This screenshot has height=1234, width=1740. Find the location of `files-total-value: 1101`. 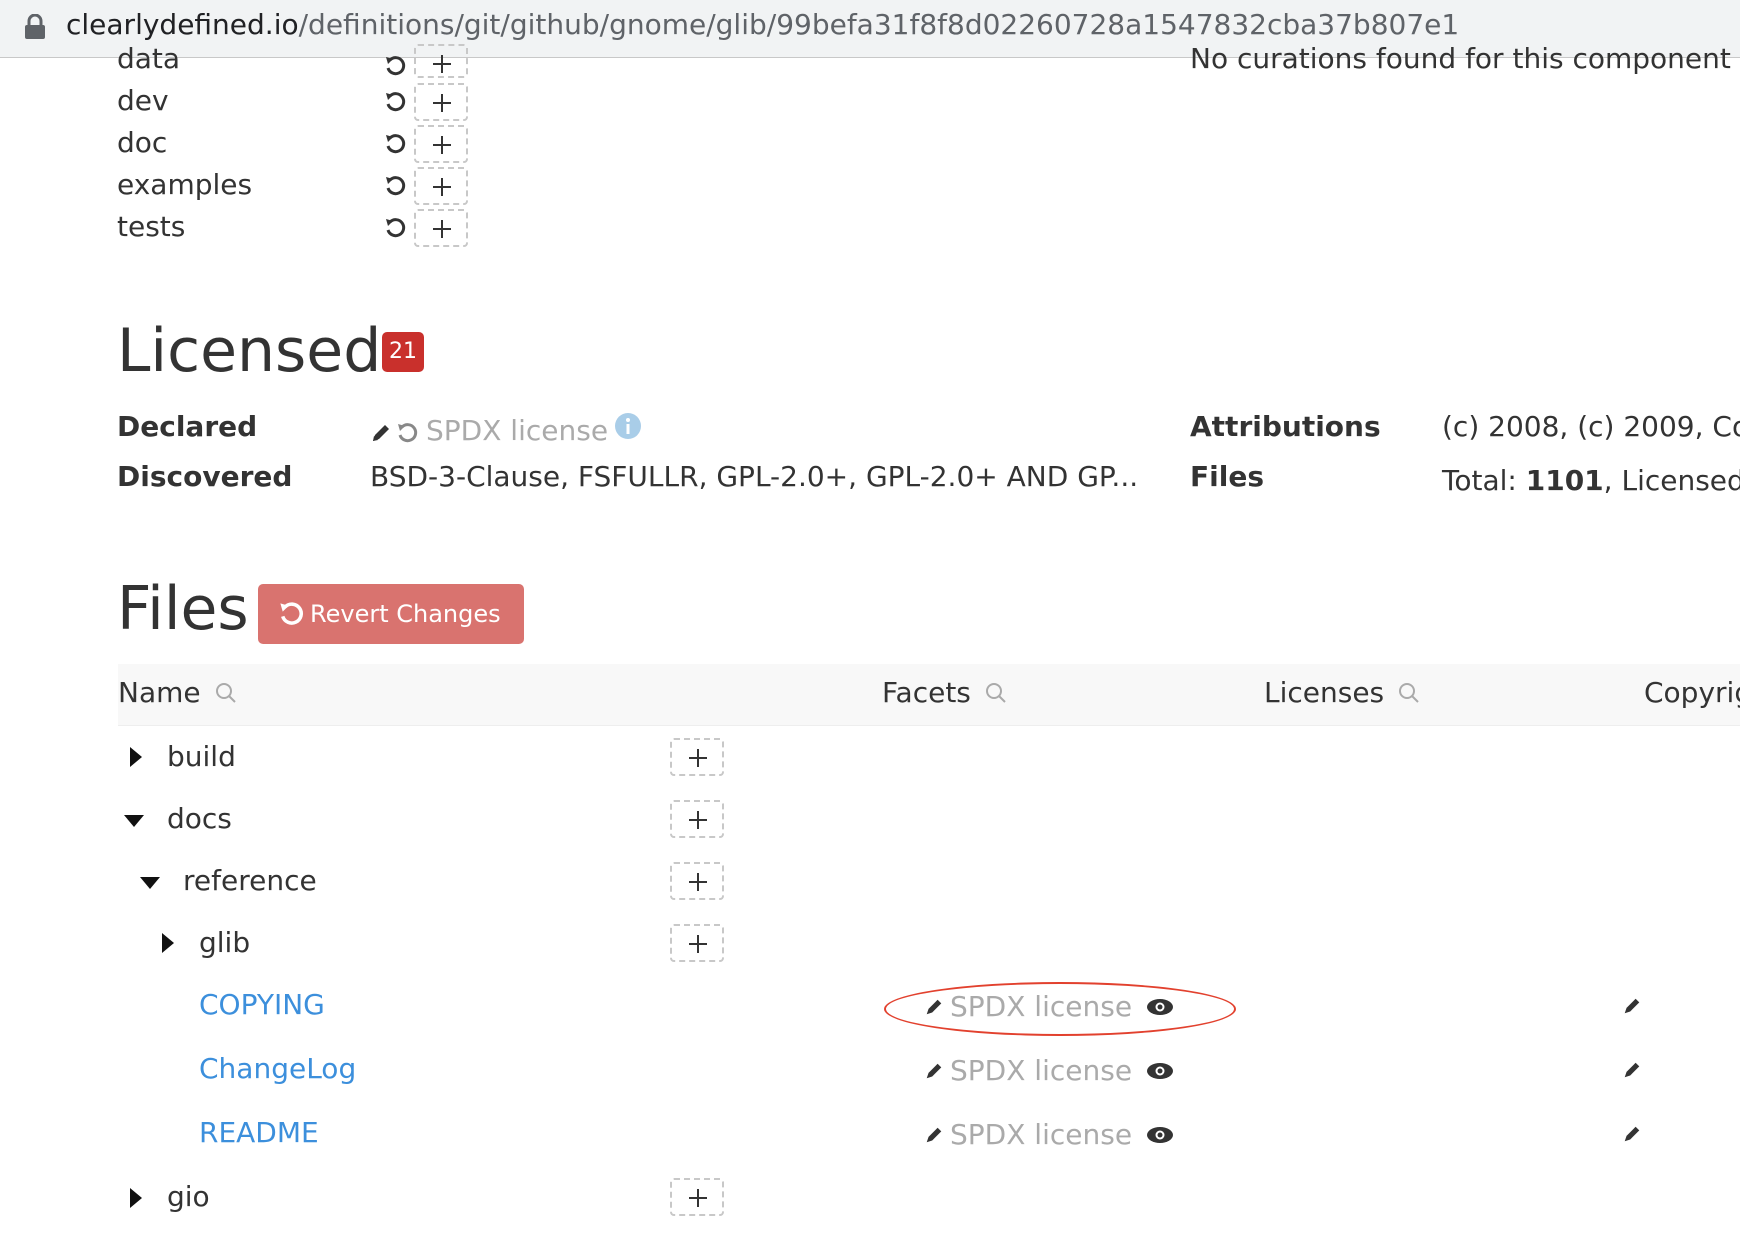

files-total-value: 1101 is located at coordinates (1564, 480).